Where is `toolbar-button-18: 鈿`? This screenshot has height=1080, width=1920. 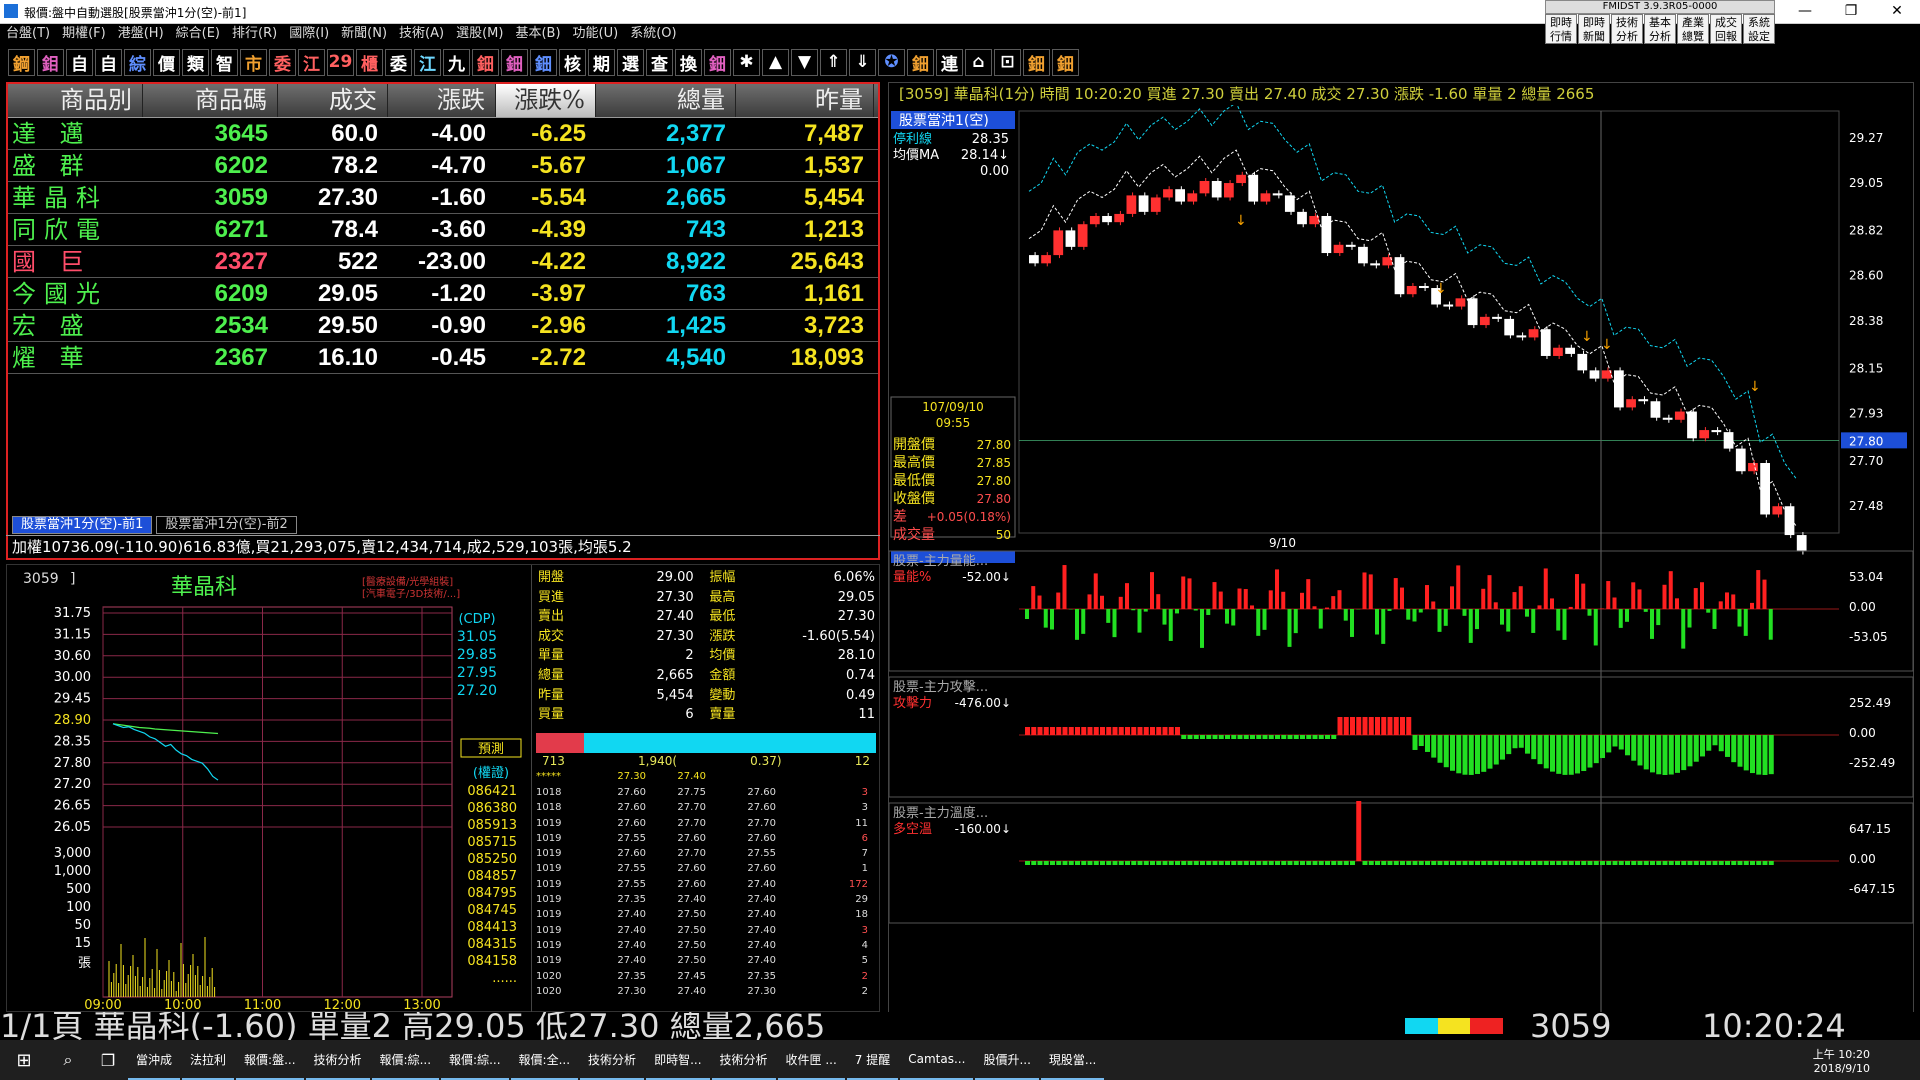 toolbar-button-18: 鈿 is located at coordinates (543, 62).